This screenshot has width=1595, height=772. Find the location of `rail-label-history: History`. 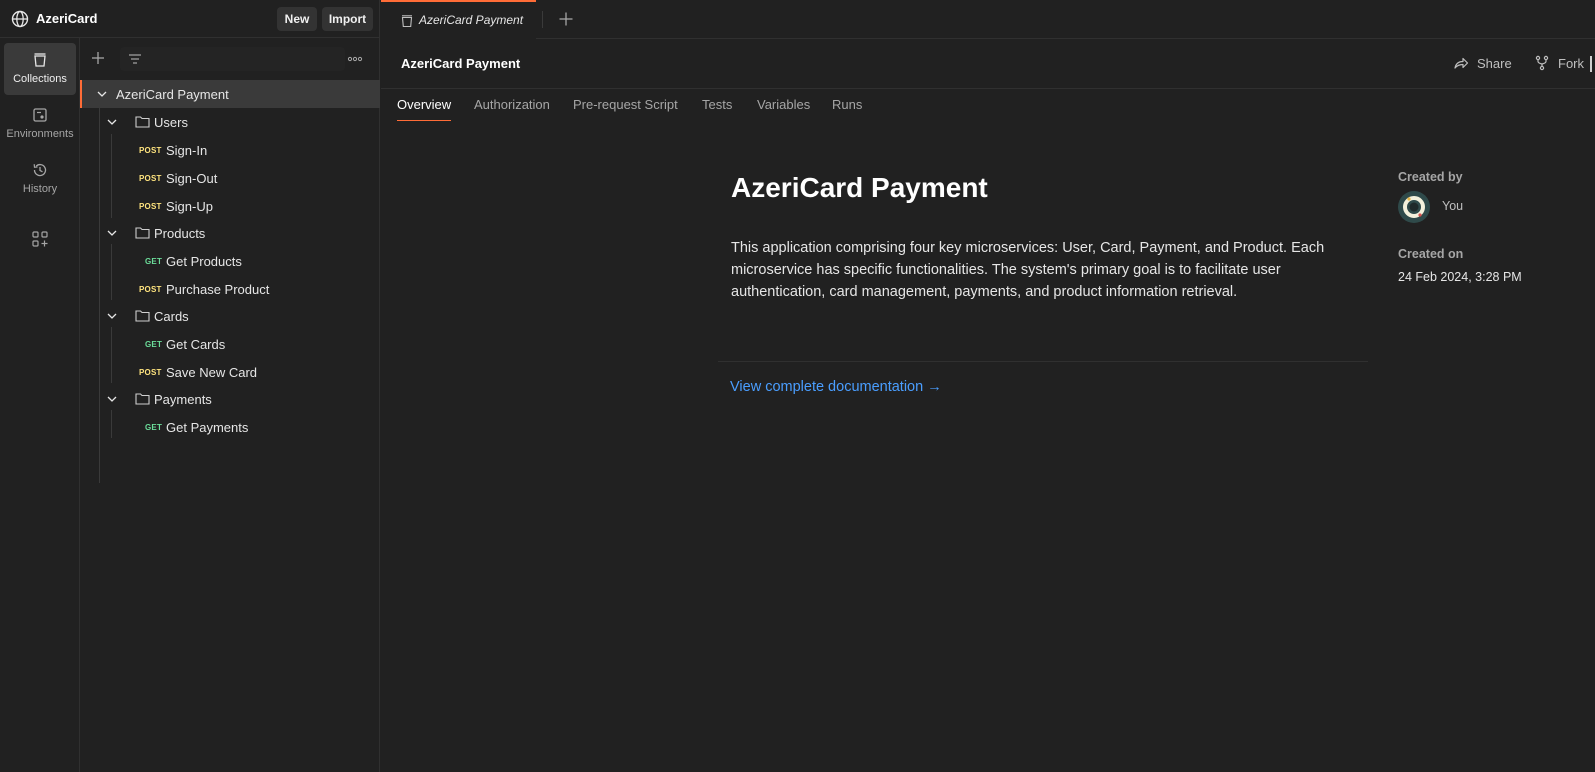

rail-label-history: History is located at coordinates (40, 189).